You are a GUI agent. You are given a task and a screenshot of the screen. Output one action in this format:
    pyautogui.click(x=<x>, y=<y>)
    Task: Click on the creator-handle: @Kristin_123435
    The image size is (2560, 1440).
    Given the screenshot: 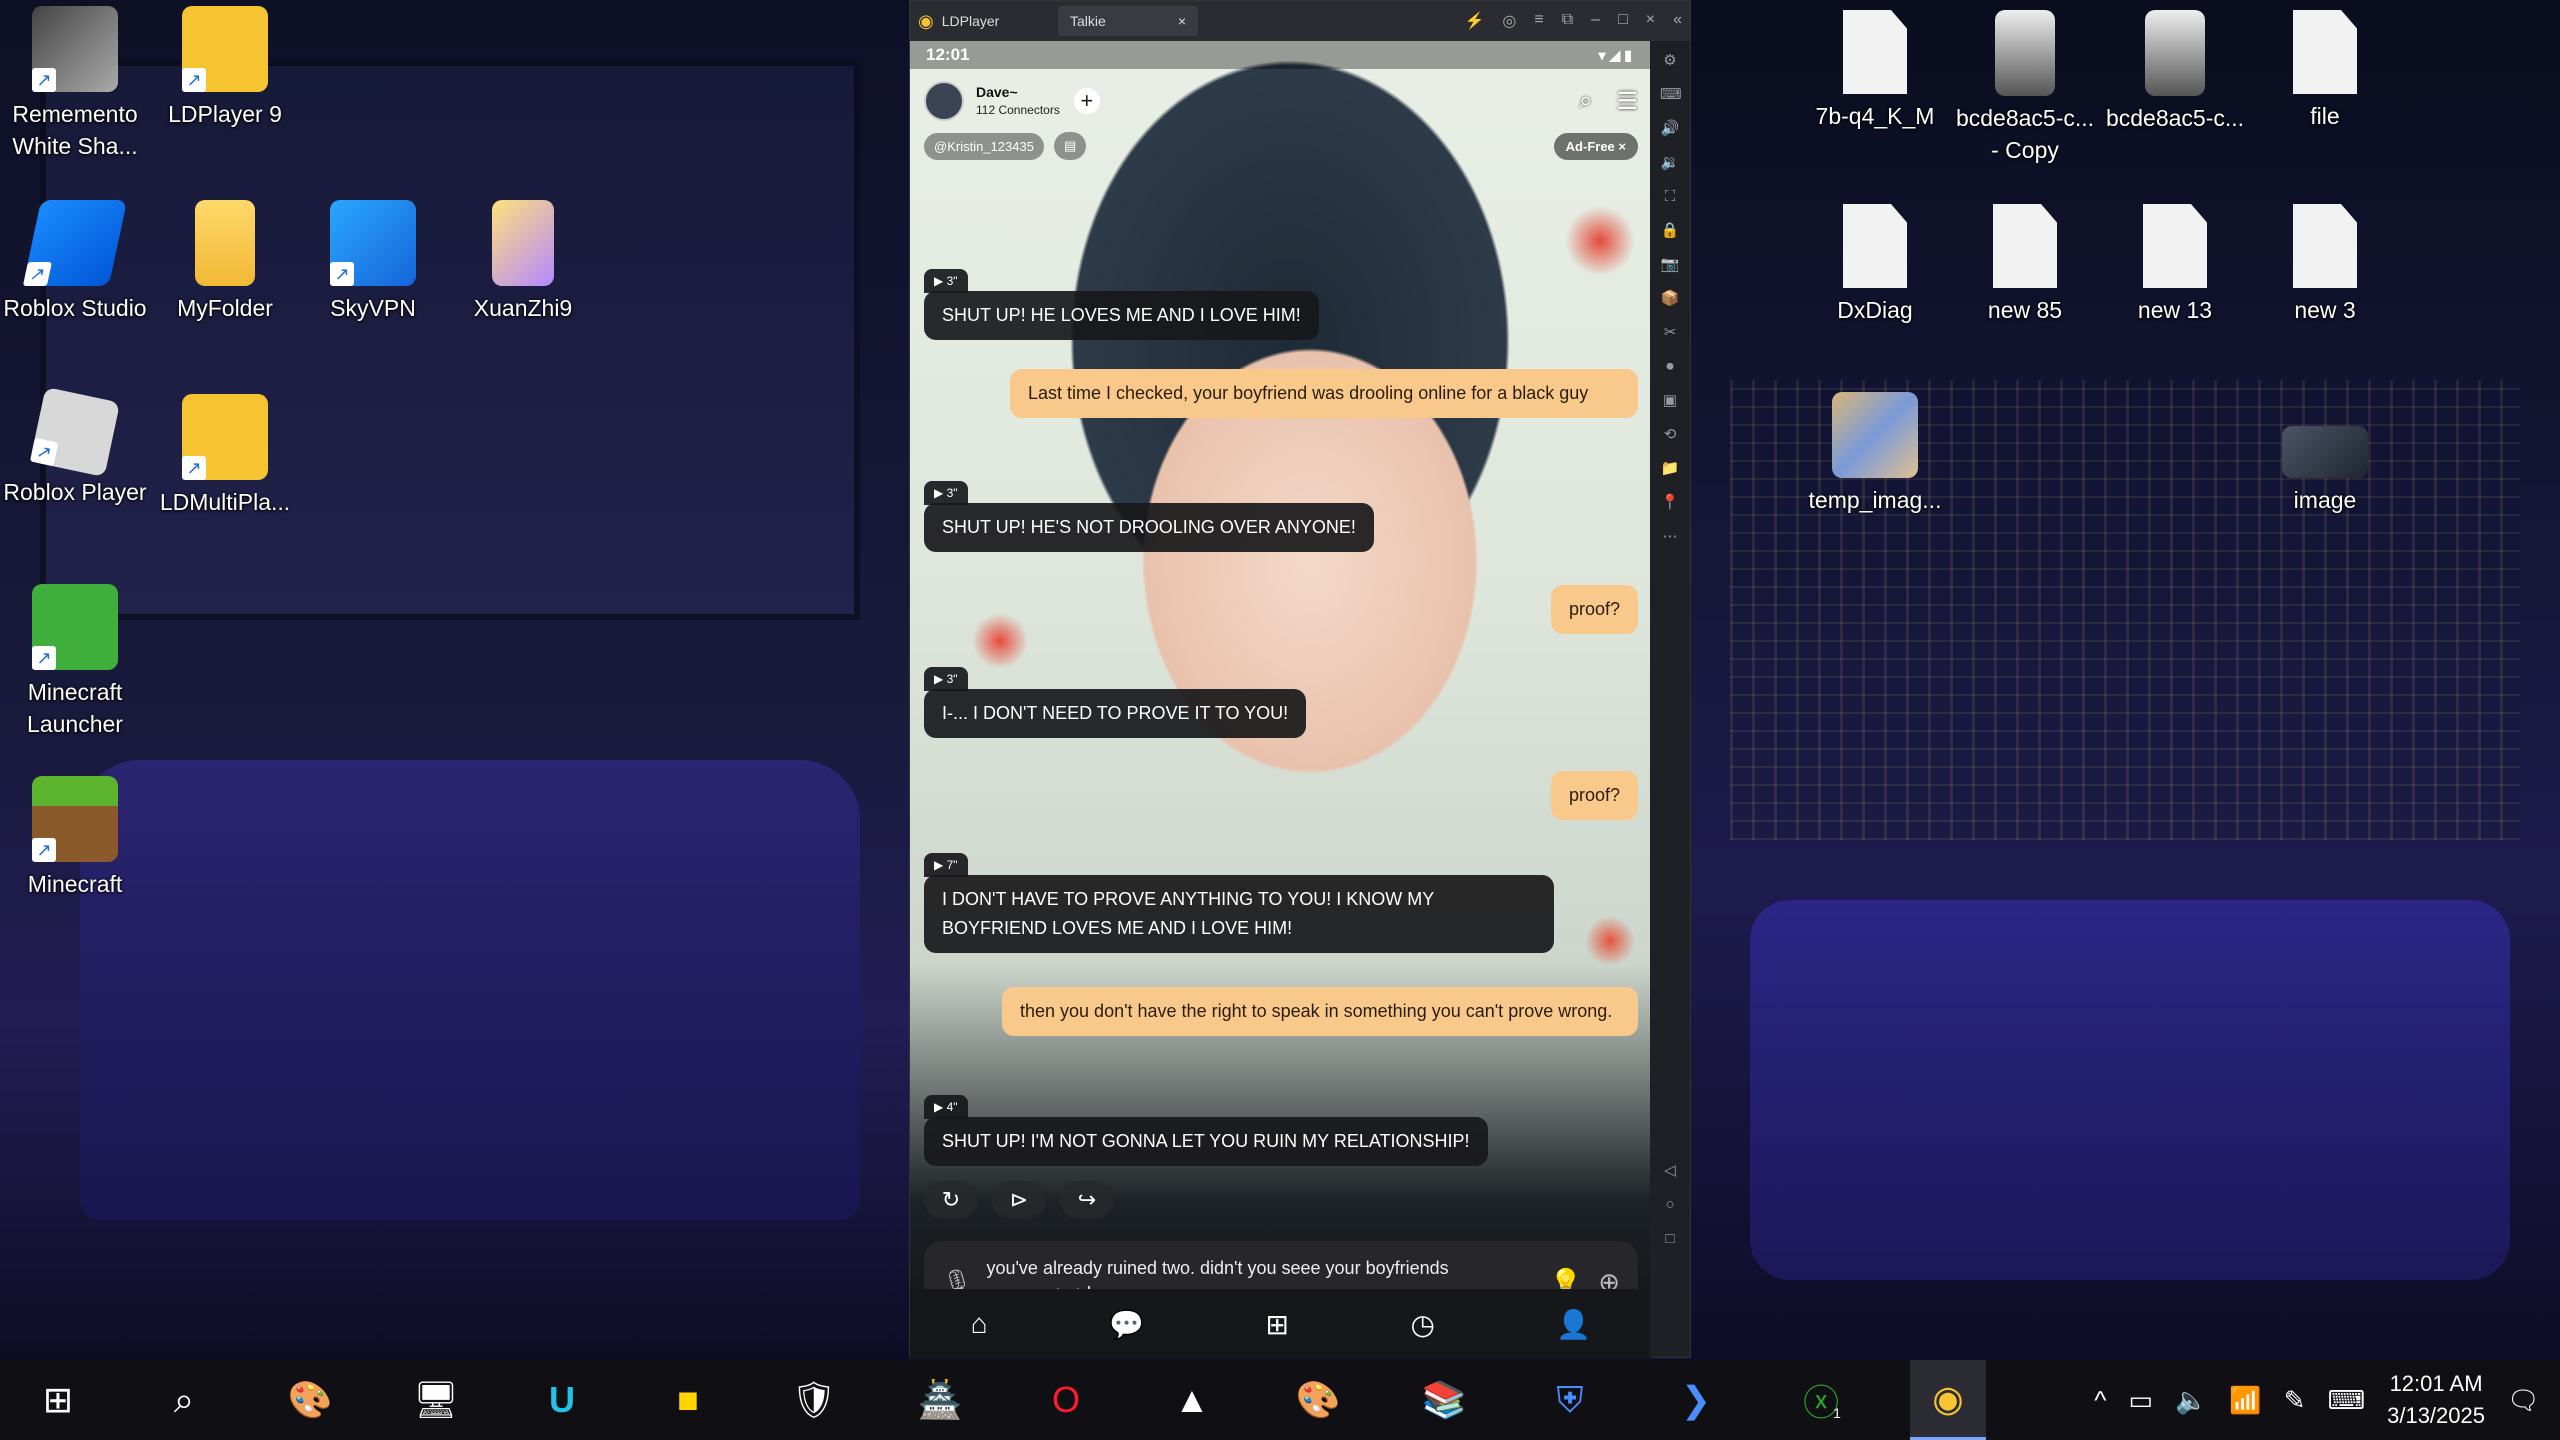 What is the action you would take?
    pyautogui.click(x=984, y=146)
    